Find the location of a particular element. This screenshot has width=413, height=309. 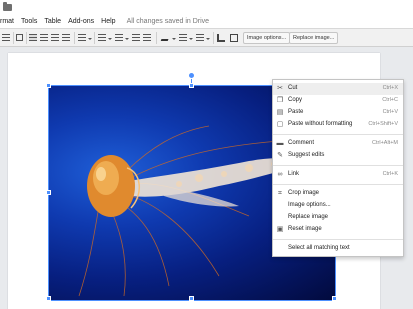

menu-item-label: Crop image is located at coordinates (304, 193).